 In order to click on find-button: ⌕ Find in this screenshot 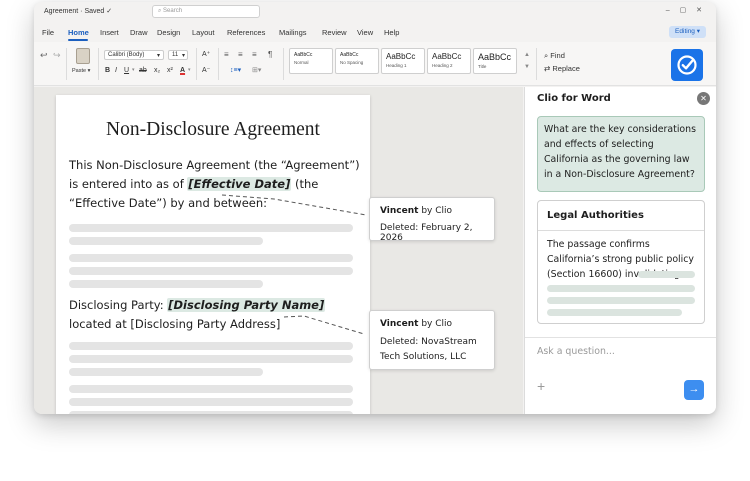, I will do `click(554, 56)`.